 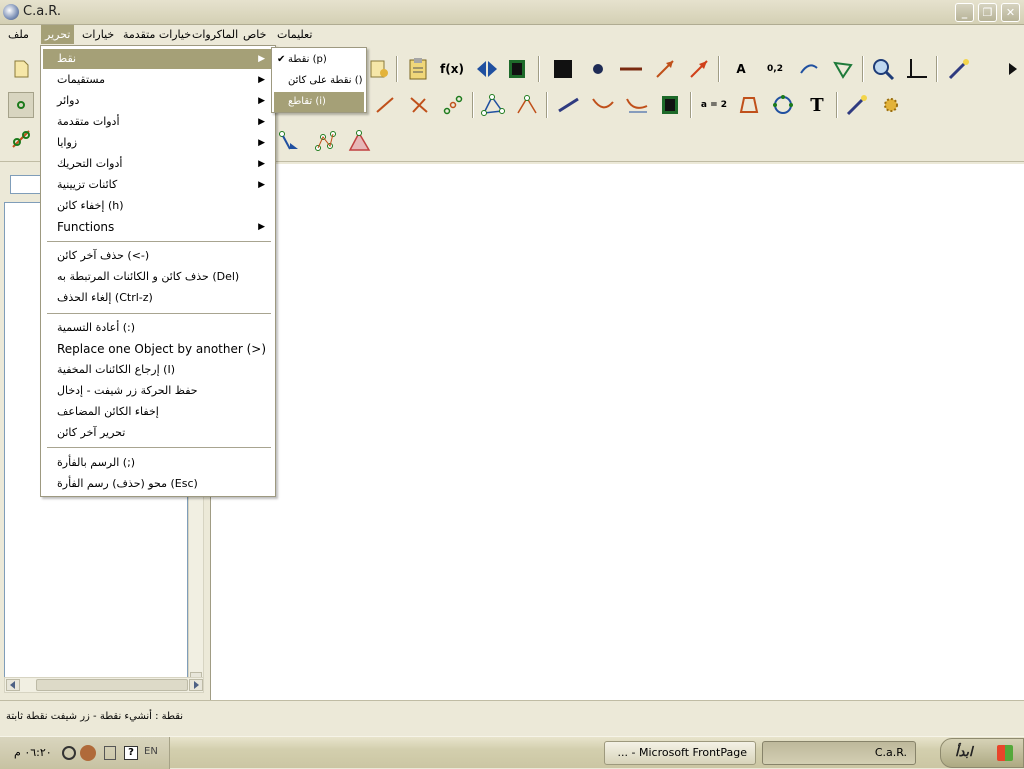 What do you see at coordinates (21, 69) in the screenshot?
I see `new-file-icon` at bounding box center [21, 69].